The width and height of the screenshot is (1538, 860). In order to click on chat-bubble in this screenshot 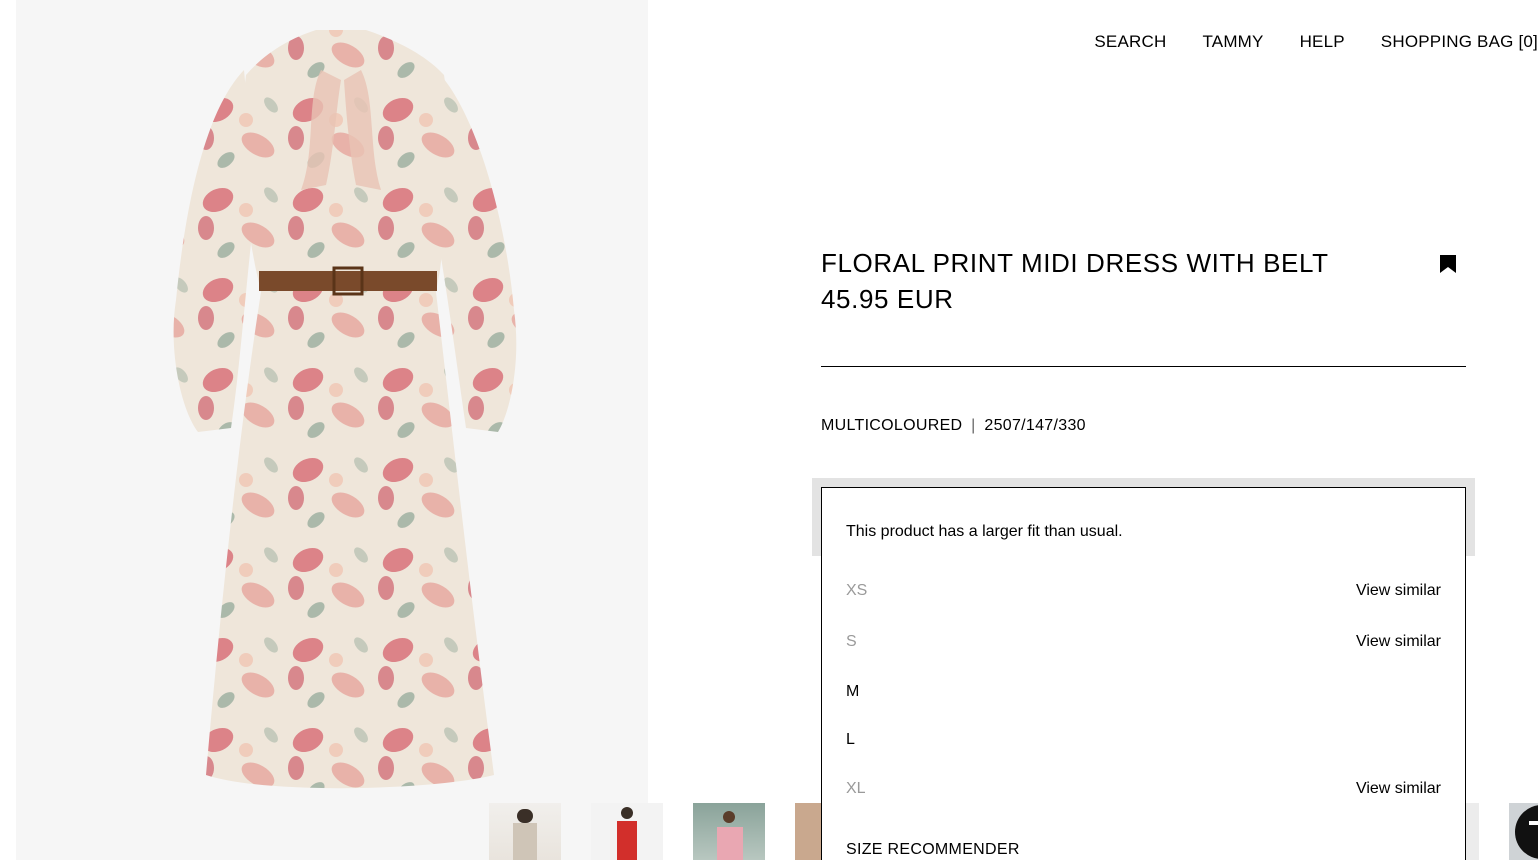, I will do `click(1526, 832)`.